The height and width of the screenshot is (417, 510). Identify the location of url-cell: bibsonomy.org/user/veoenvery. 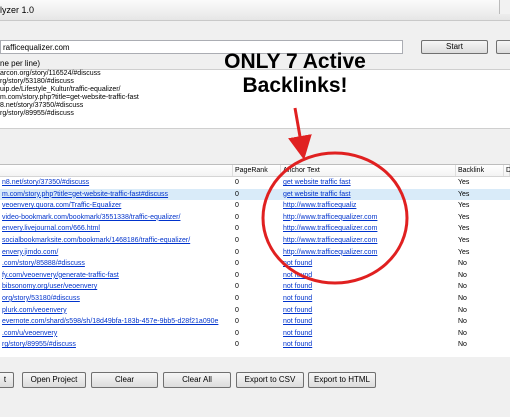
(116, 287).